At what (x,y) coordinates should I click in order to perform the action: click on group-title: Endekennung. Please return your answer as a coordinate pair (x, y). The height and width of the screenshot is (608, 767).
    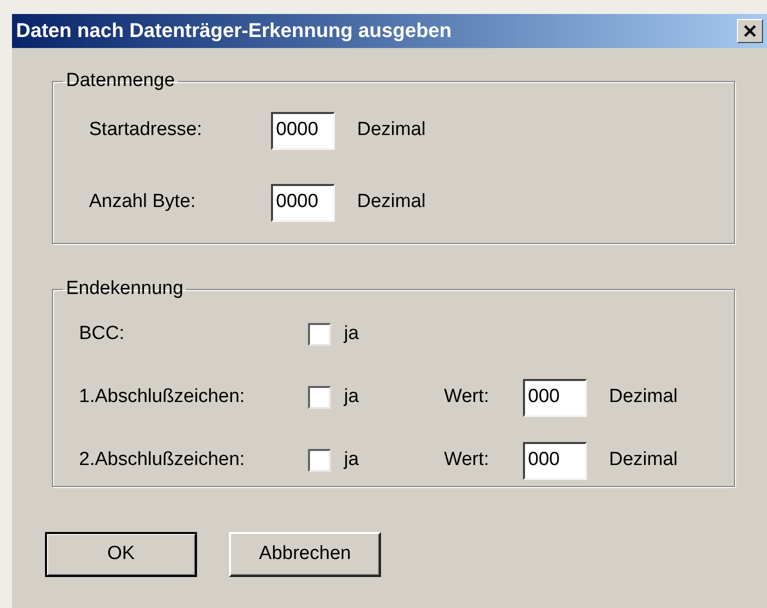
    Looking at the image, I should click on (124, 289).